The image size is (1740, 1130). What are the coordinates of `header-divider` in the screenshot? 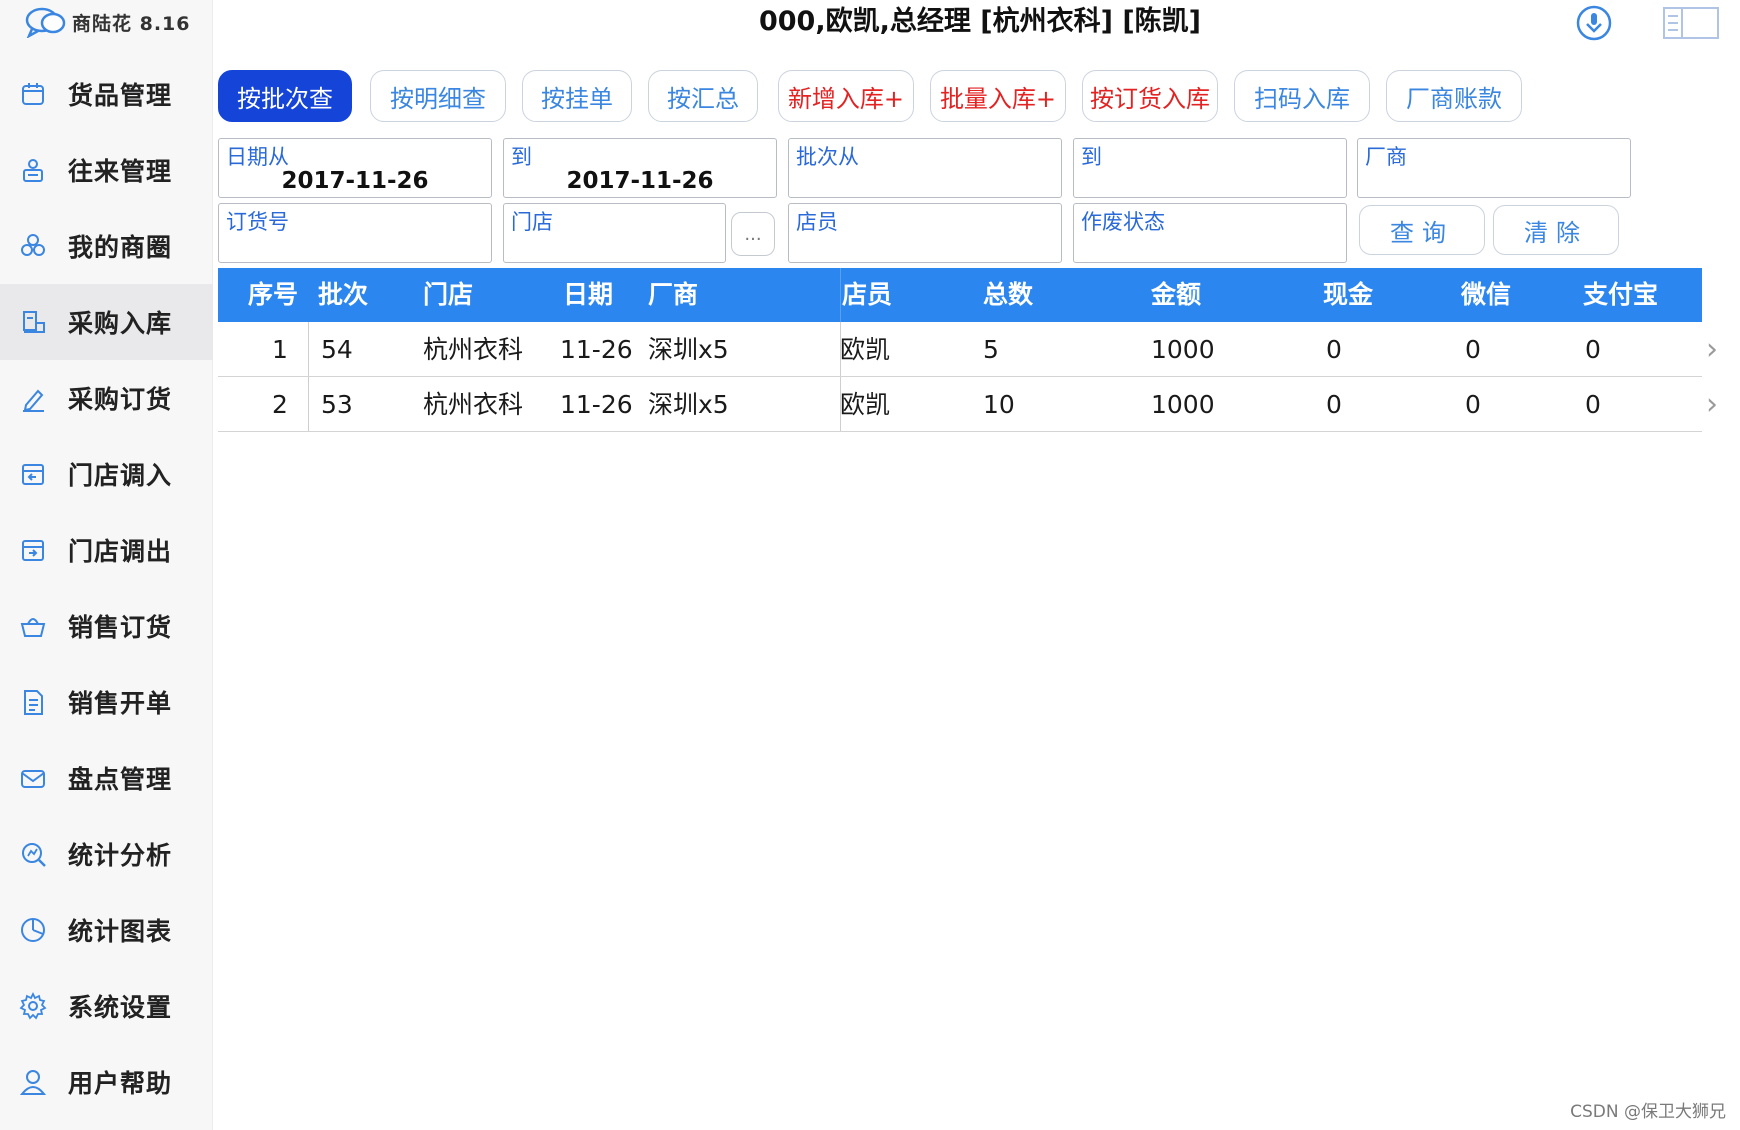 It's located at (840, 295).